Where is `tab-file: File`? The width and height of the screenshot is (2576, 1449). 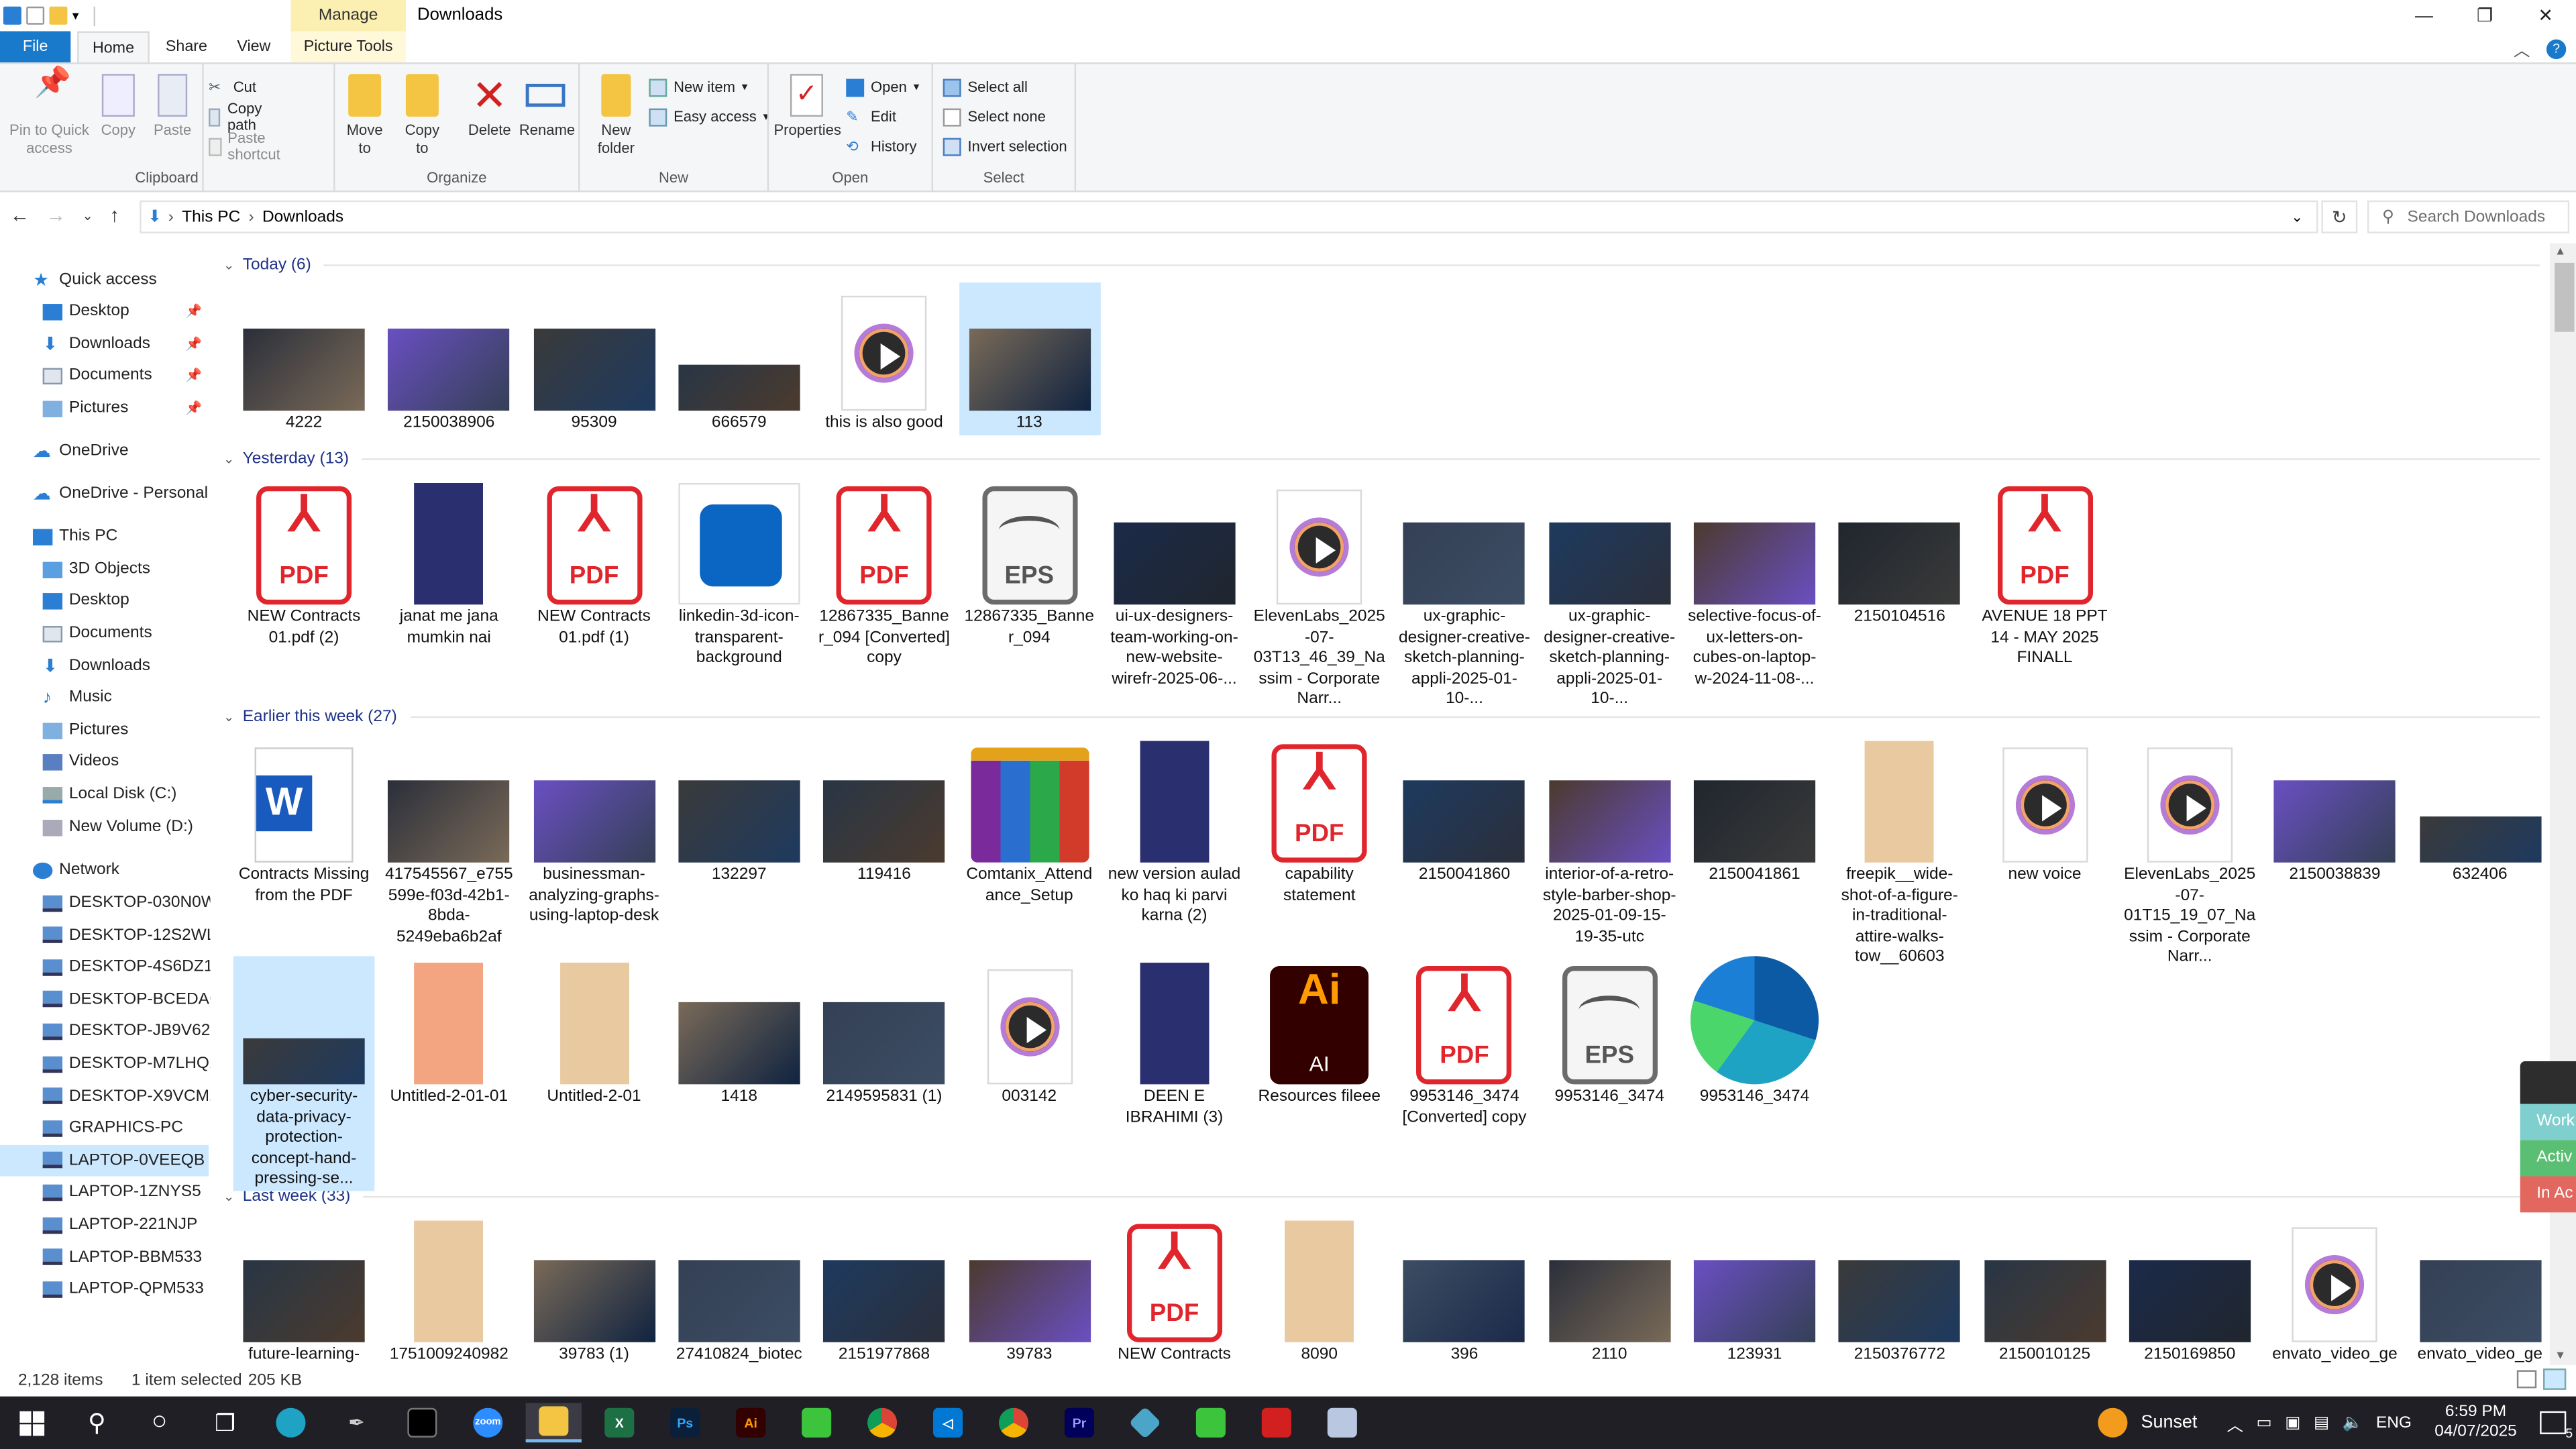
tab-file: File is located at coordinates (35, 47).